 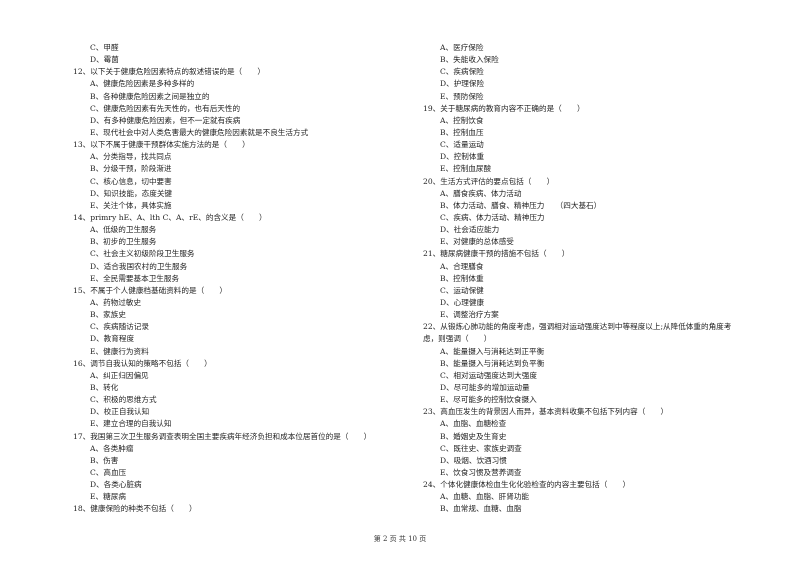 What do you see at coordinates (489, 181) in the screenshot?
I see `question-stem: 20、生活方式评估的要点包括（ ）` at bounding box center [489, 181].